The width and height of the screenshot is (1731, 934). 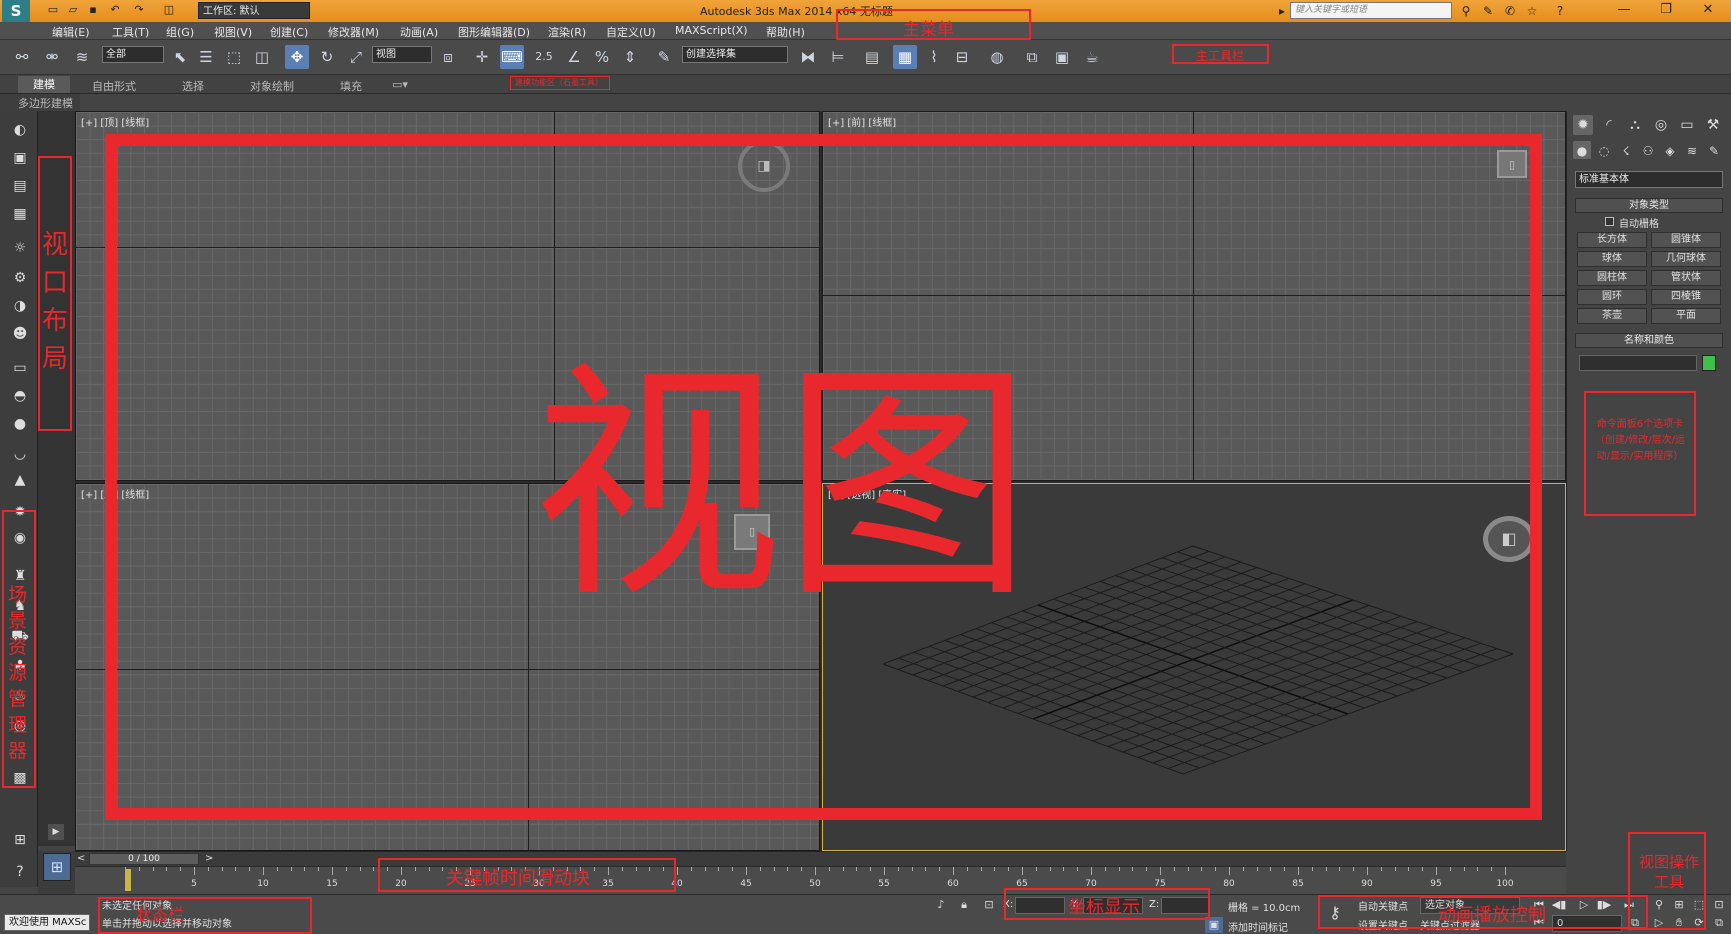 What do you see at coordinates (997, 57) in the screenshot?
I see `material-editor-icon: ◍` at bounding box center [997, 57].